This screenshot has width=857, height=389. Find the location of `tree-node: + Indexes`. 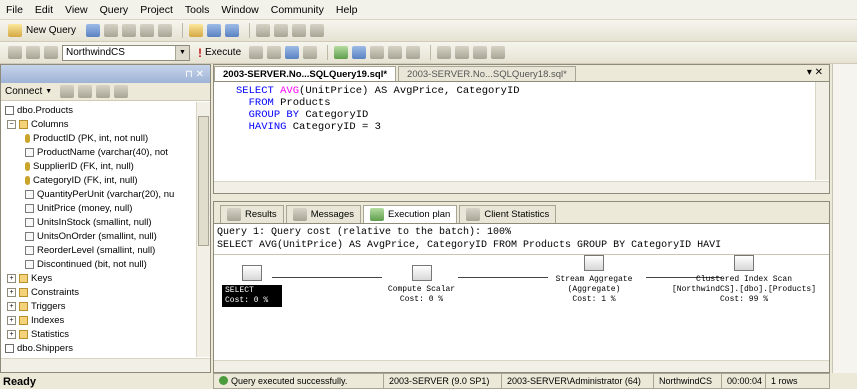

tree-node: + Indexes is located at coordinates (35, 320).